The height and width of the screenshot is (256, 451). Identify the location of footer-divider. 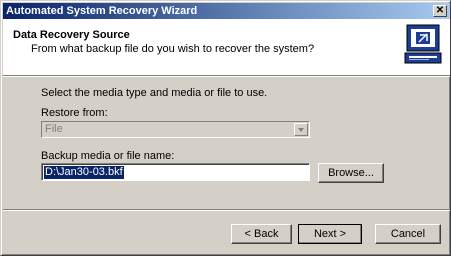
(226, 210).